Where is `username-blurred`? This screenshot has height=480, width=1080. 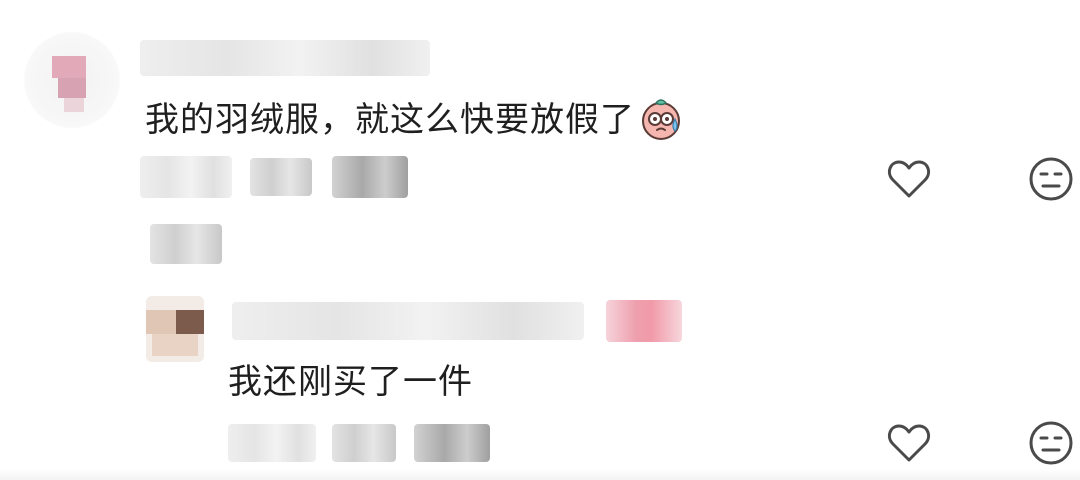
username-blurred is located at coordinates (285, 58).